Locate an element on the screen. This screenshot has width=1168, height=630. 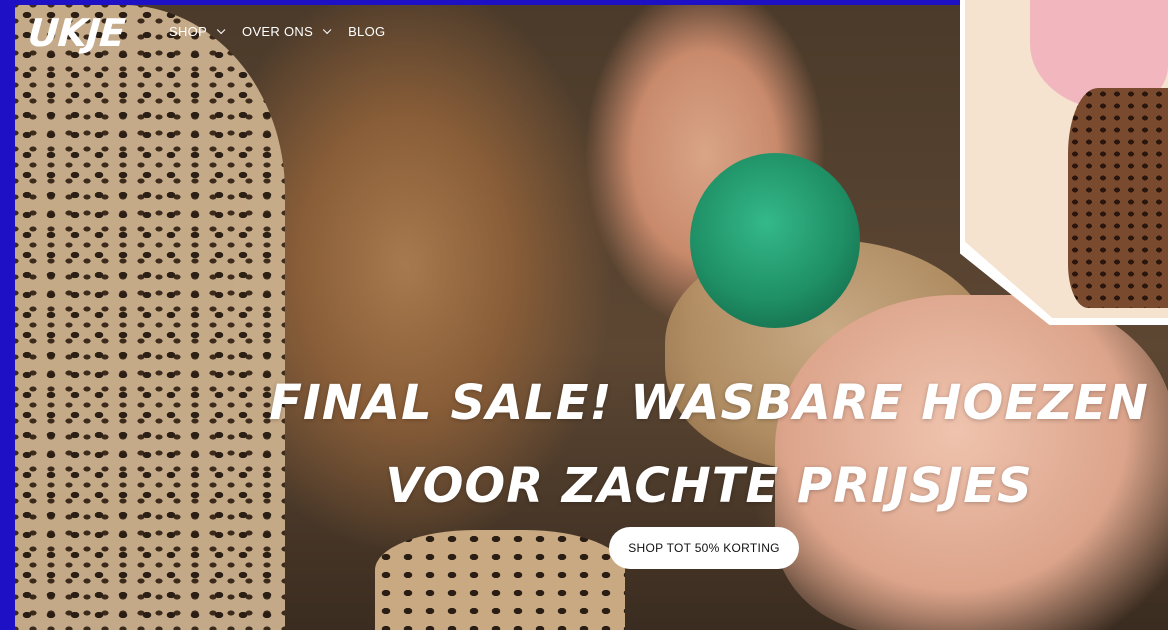
main-navigation: SHOP OVER ONS BLOG is located at coordinates (287, 31).